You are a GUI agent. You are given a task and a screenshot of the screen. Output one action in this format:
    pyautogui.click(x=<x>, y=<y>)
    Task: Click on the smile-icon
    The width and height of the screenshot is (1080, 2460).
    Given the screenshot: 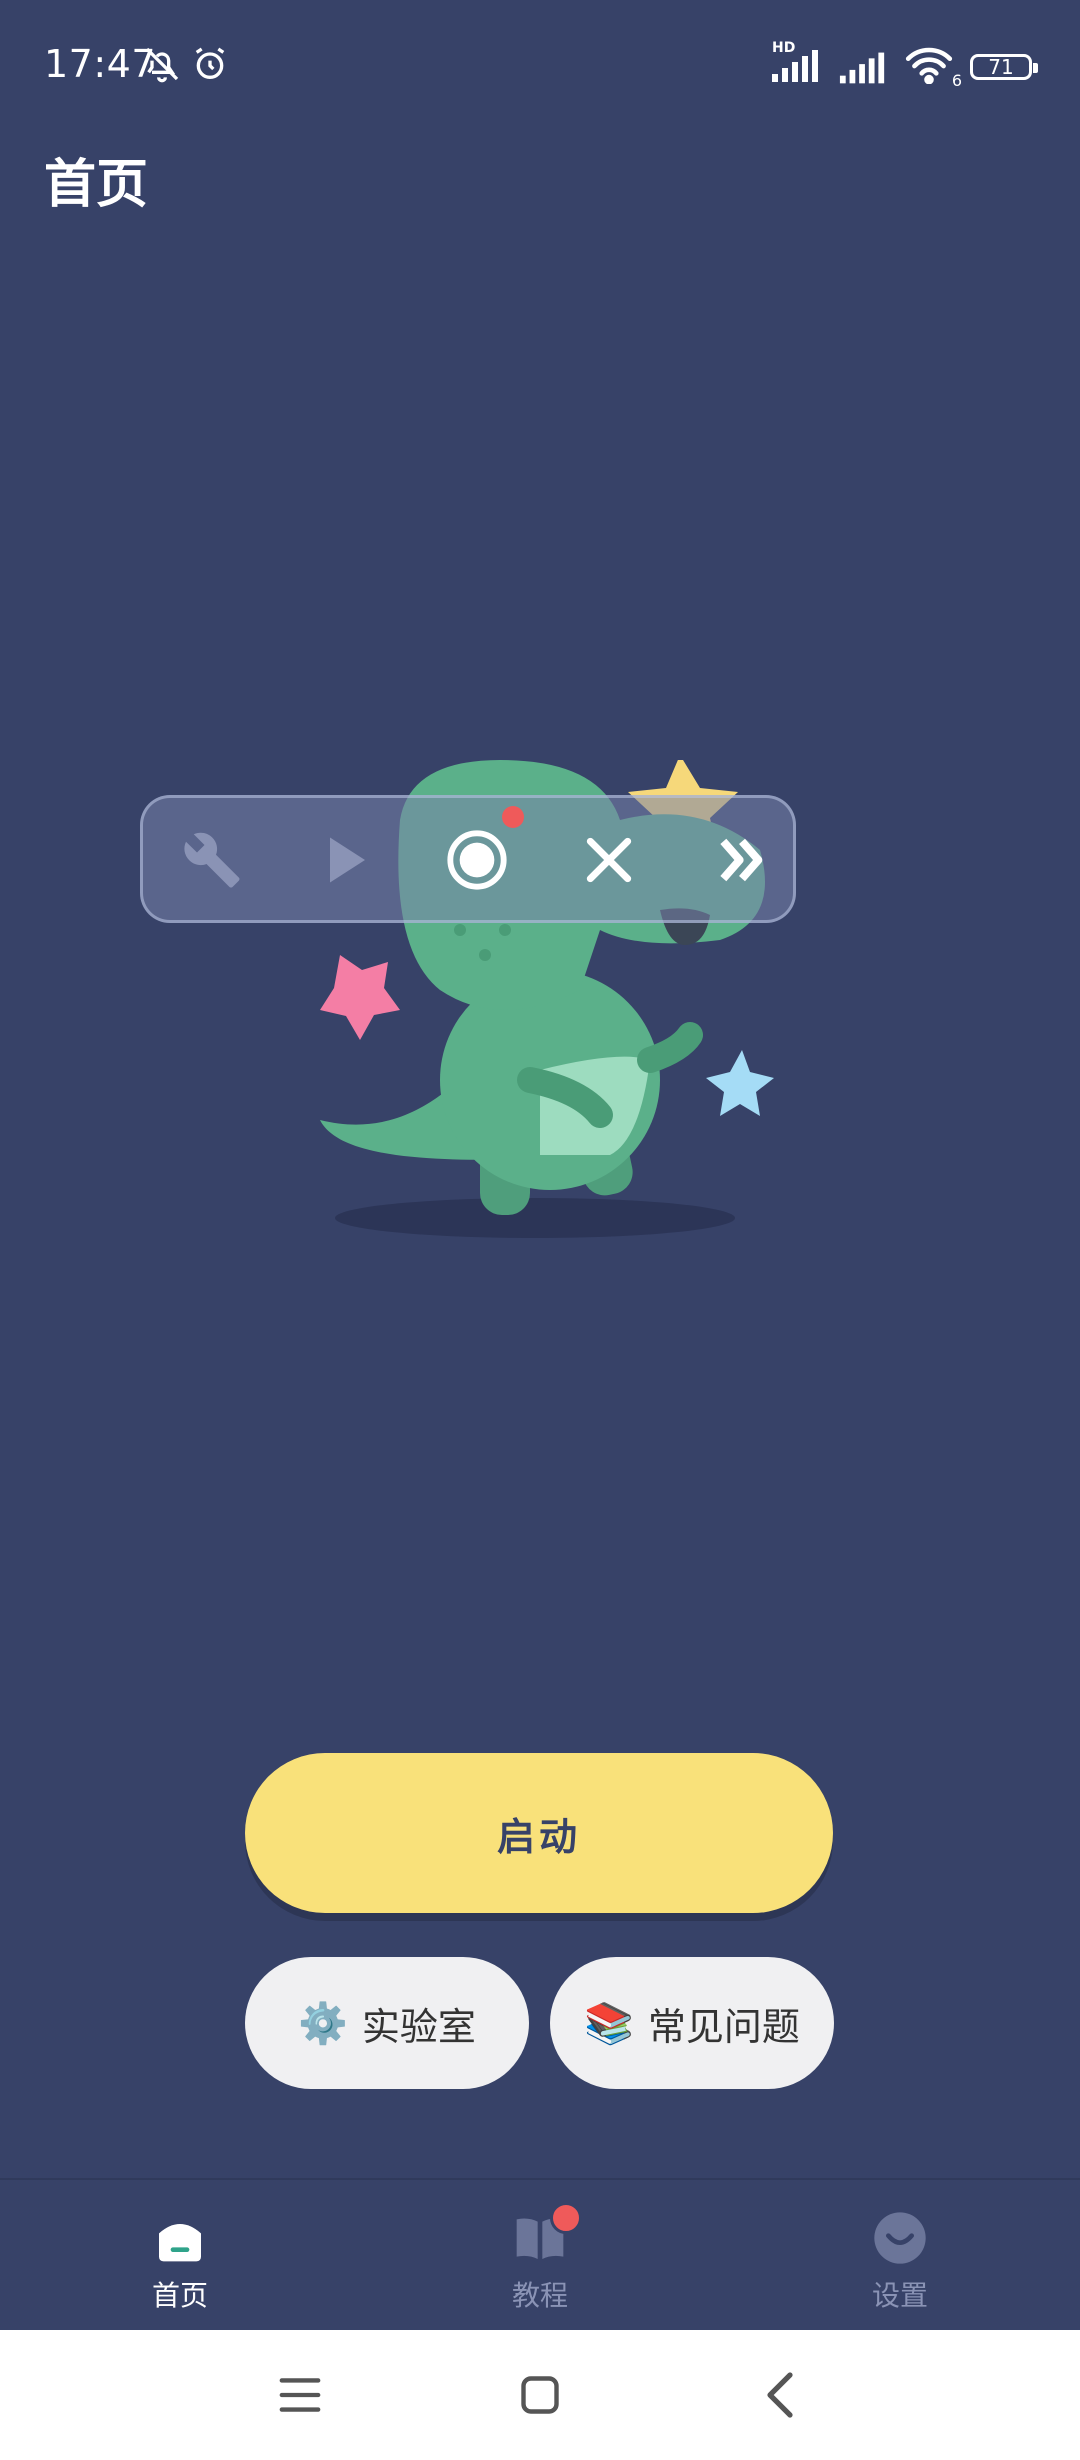 What is the action you would take?
    pyautogui.click(x=900, y=2238)
    